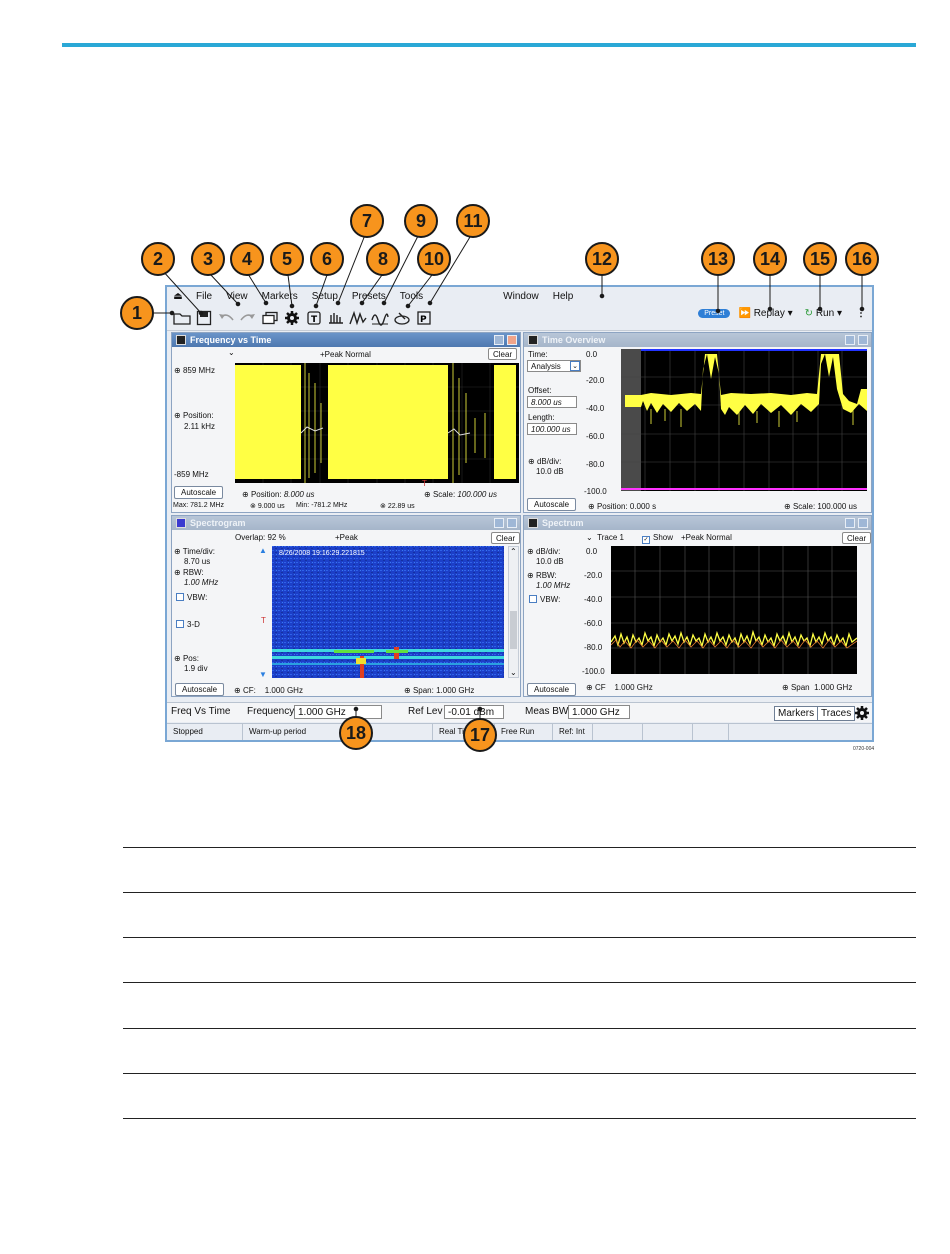 The width and height of the screenshot is (950, 1254). I want to click on chevron-down-icon: ⌄, so click(589, 537).